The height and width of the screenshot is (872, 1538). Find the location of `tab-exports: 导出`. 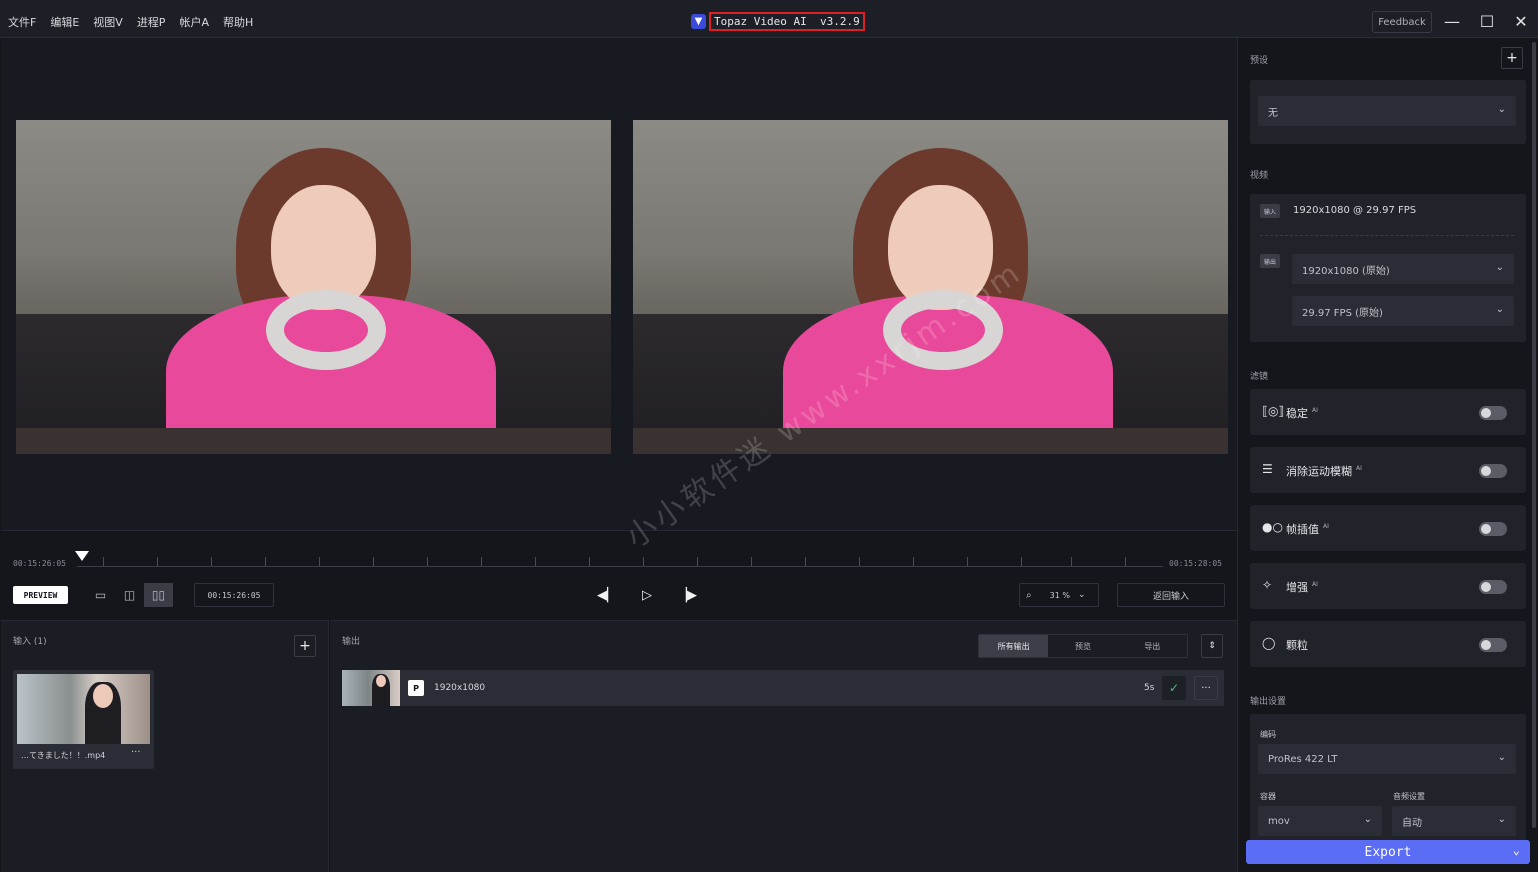

tab-exports: 导出 is located at coordinates (1152, 646).